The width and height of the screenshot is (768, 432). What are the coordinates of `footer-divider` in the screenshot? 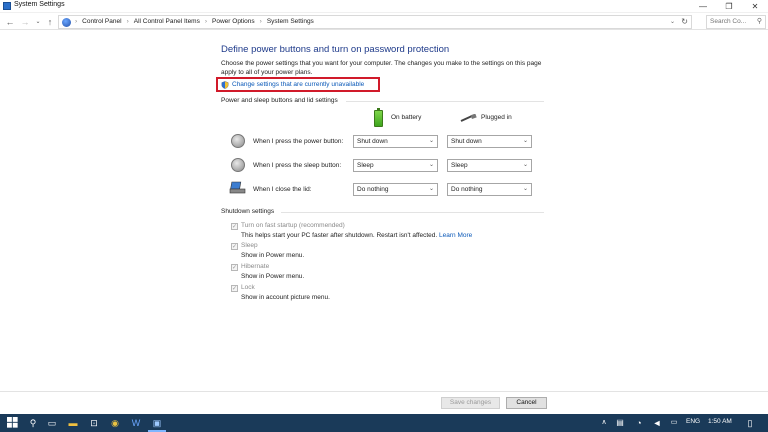 It's located at (384, 391).